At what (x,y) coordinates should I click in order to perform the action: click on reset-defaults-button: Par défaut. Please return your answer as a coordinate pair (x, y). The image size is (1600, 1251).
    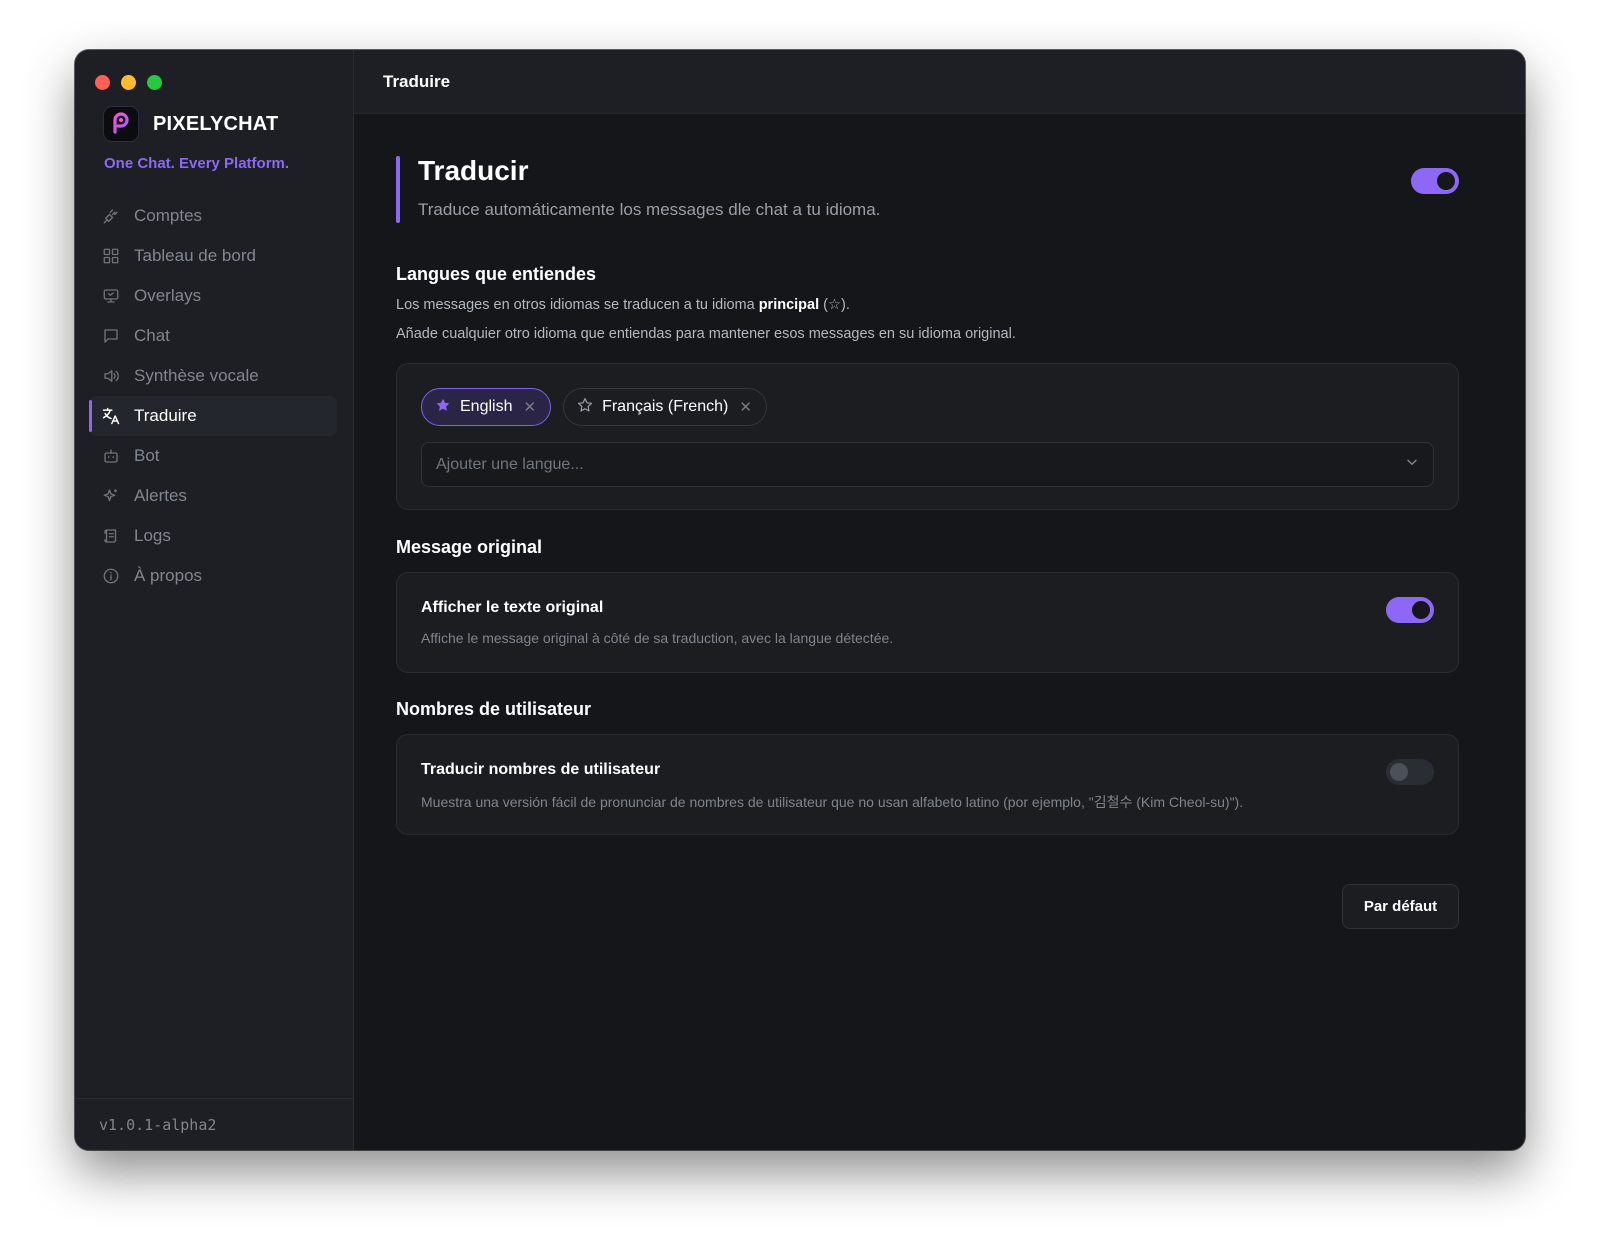
    Looking at the image, I should click on (1400, 906).